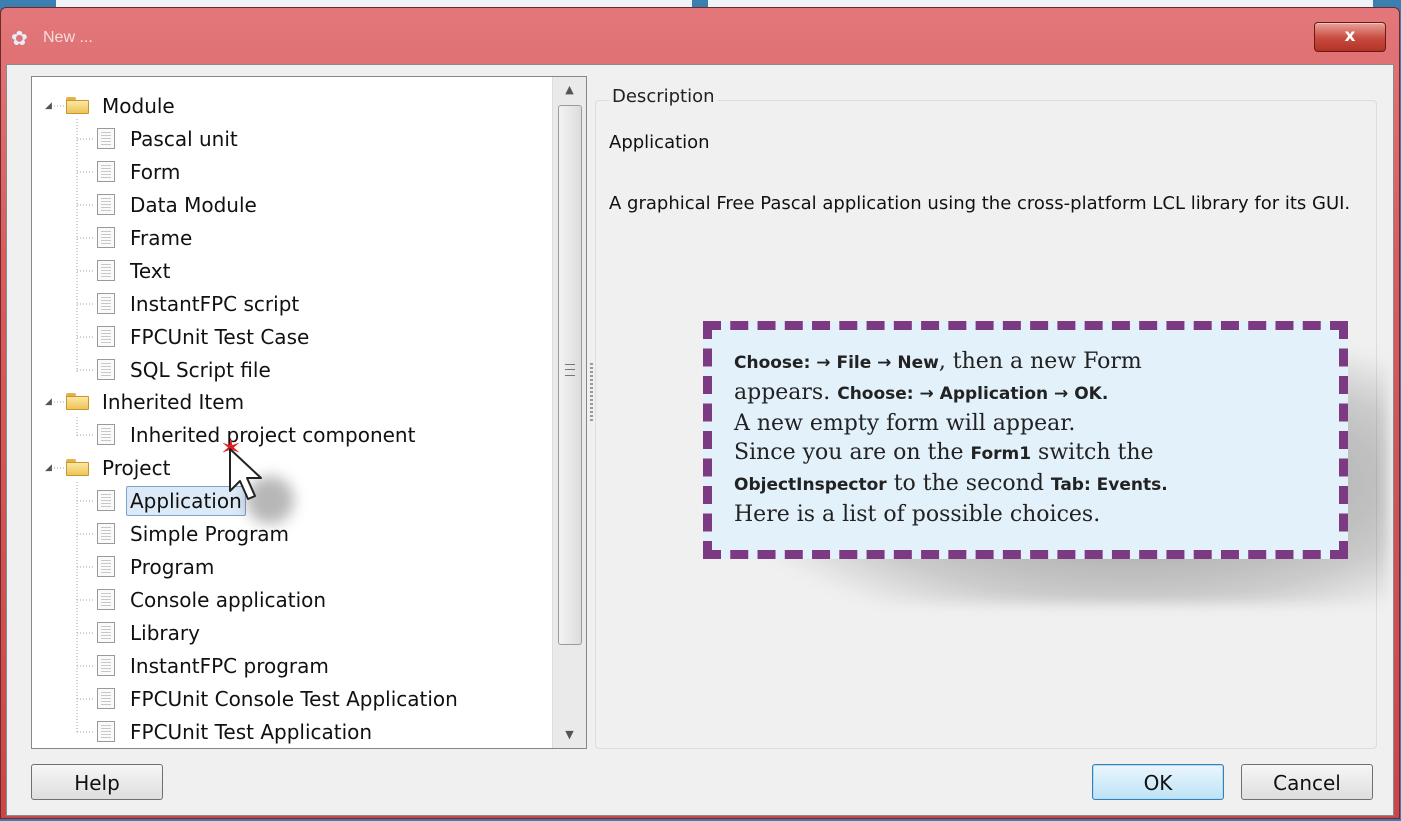 Image resolution: width=1401 pixels, height=821 pixels. Describe the element at coordinates (19, 38) in the screenshot. I see `lazarus-app-icon: ✿` at that location.